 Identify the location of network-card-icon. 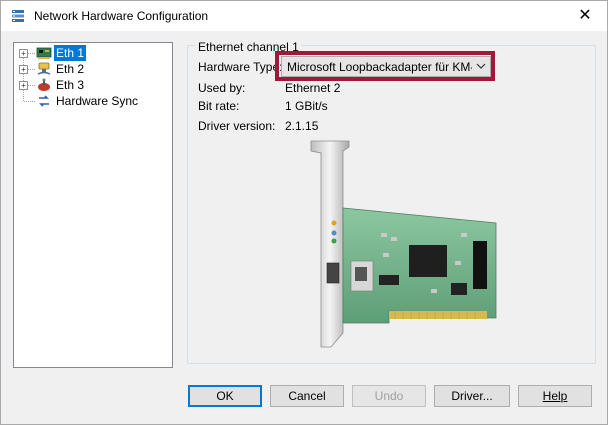
(44, 53).